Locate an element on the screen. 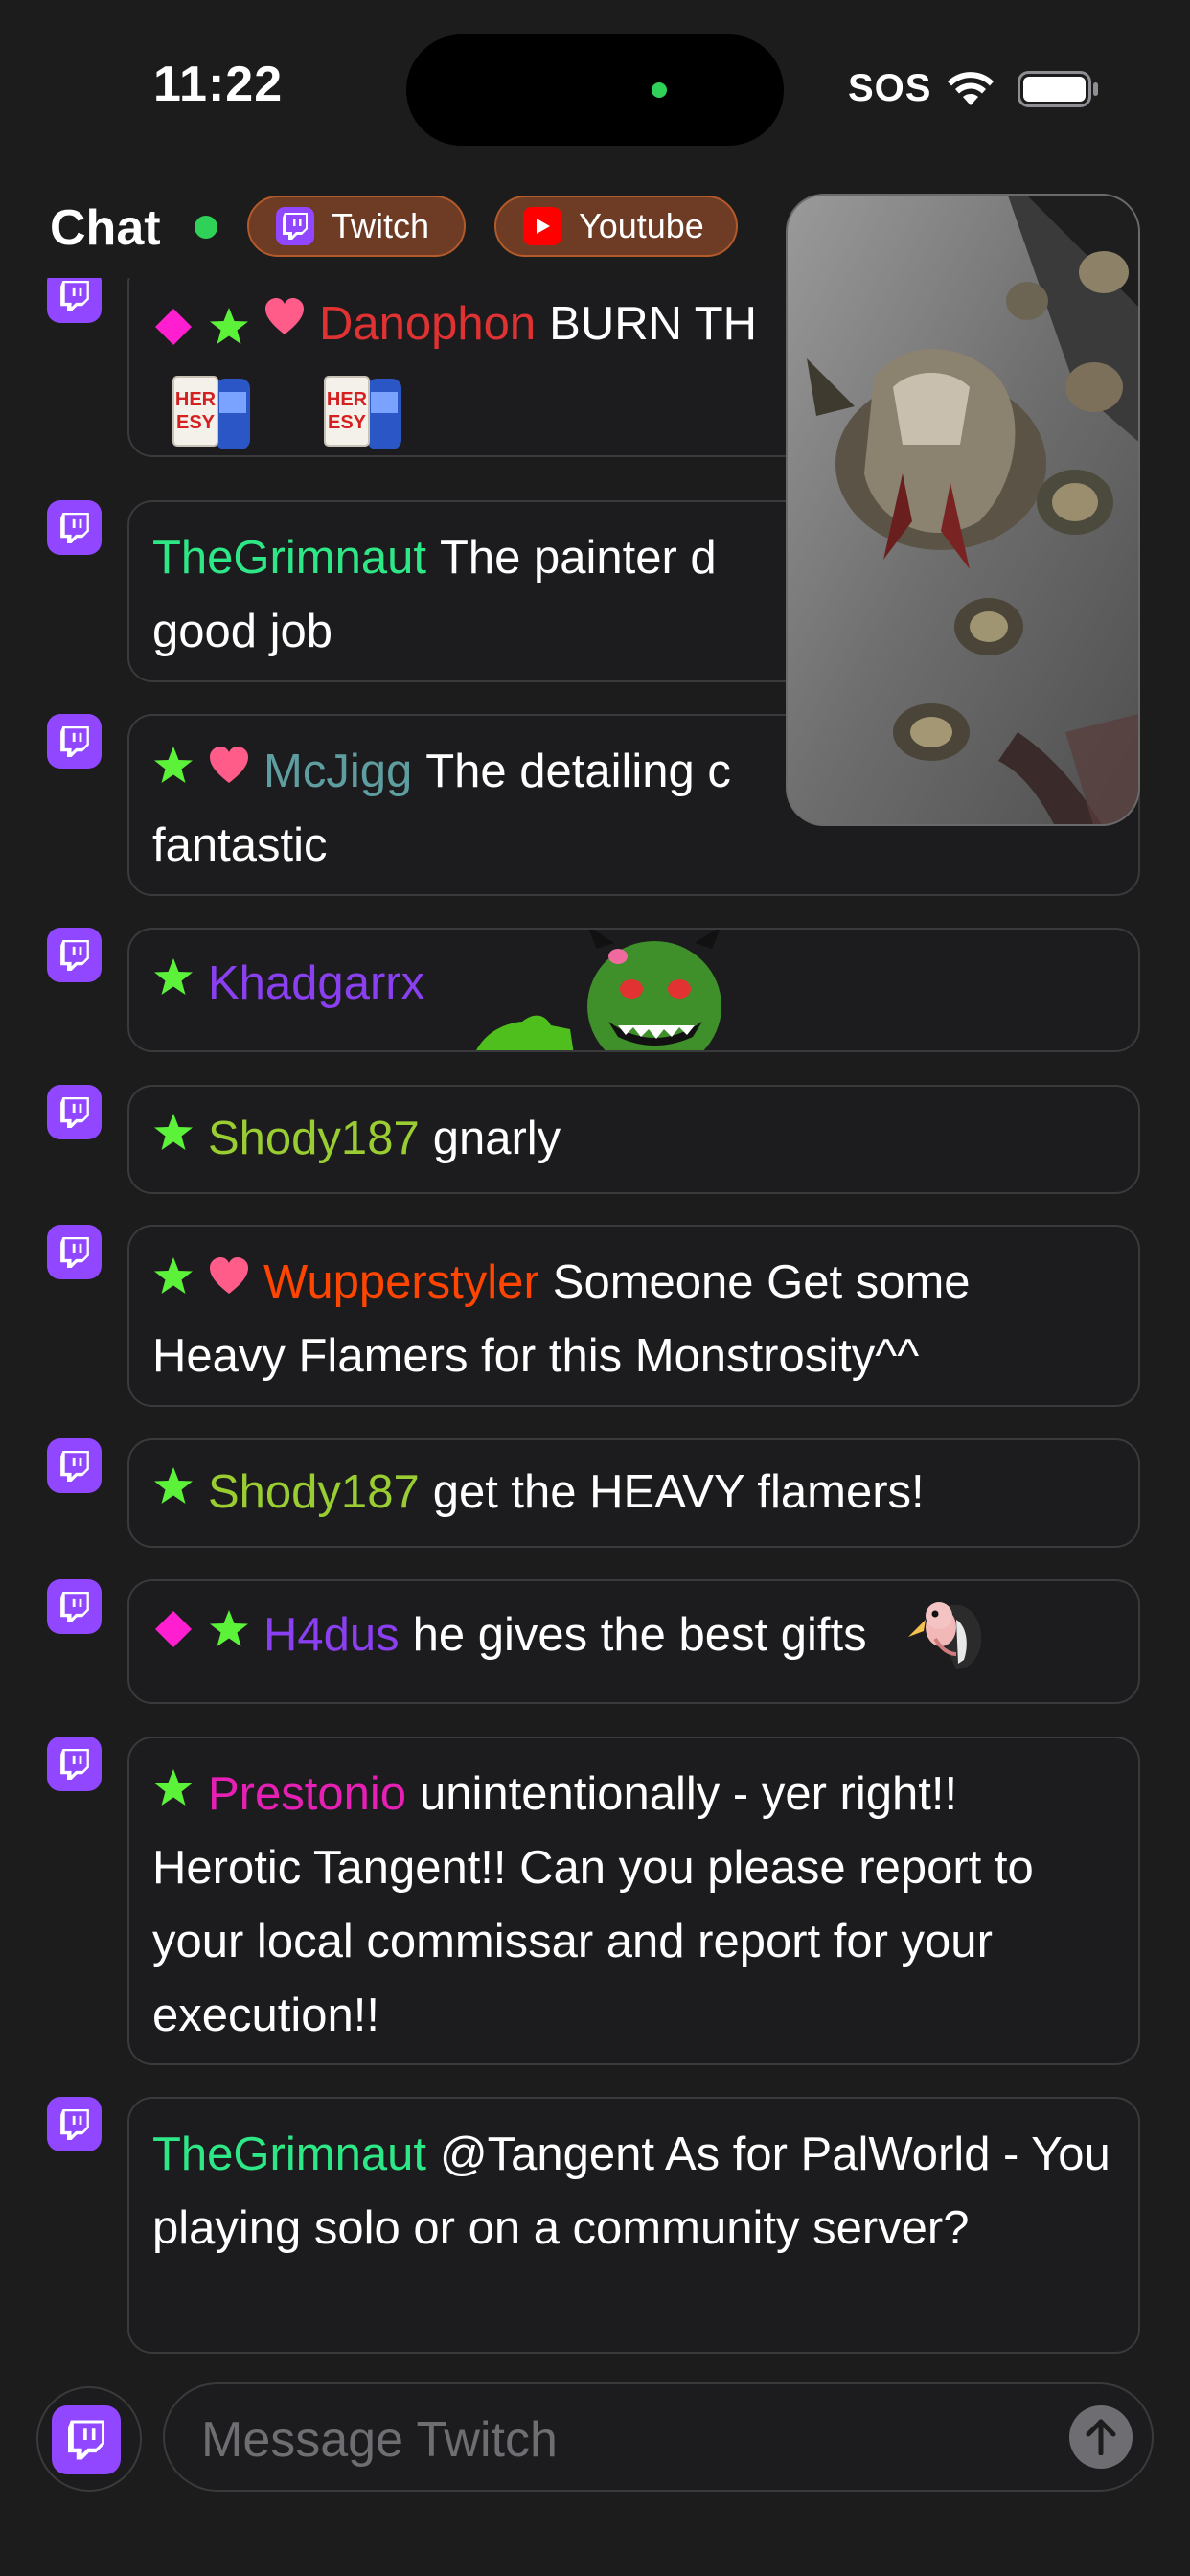 The width and height of the screenshot is (1190, 2576). video-preview is located at coordinates (963, 510).